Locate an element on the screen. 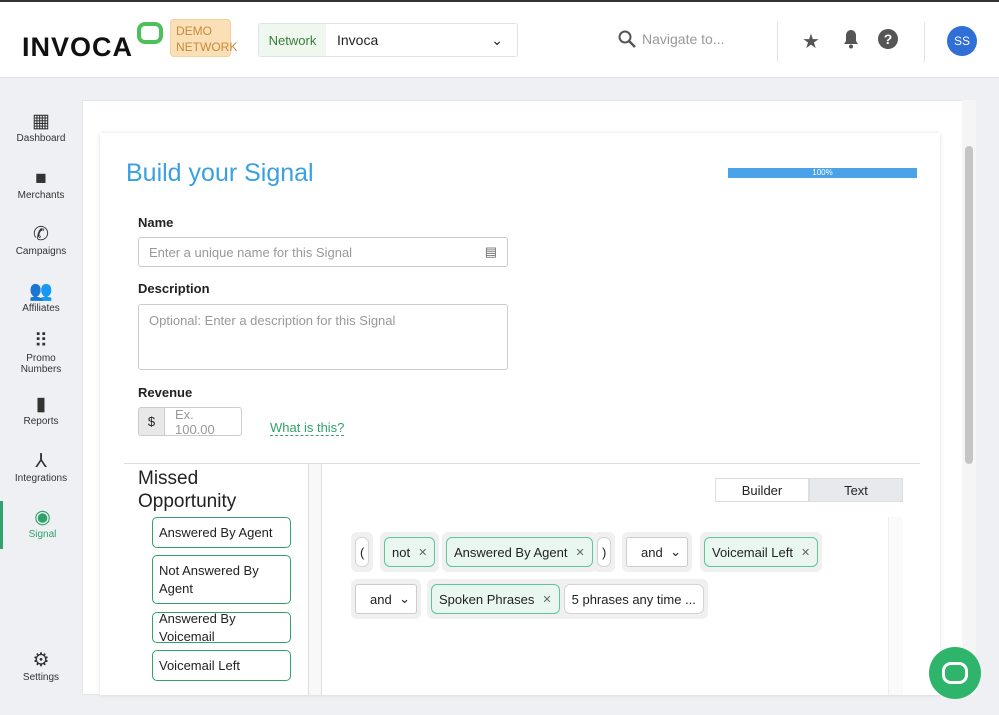  sidebar-item-affiliates: 👥 Affiliates is located at coordinates (41, 297).